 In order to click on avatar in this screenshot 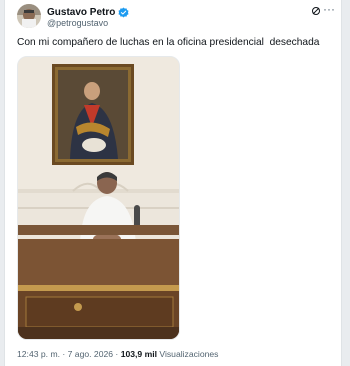, I will do `click(29, 16)`.